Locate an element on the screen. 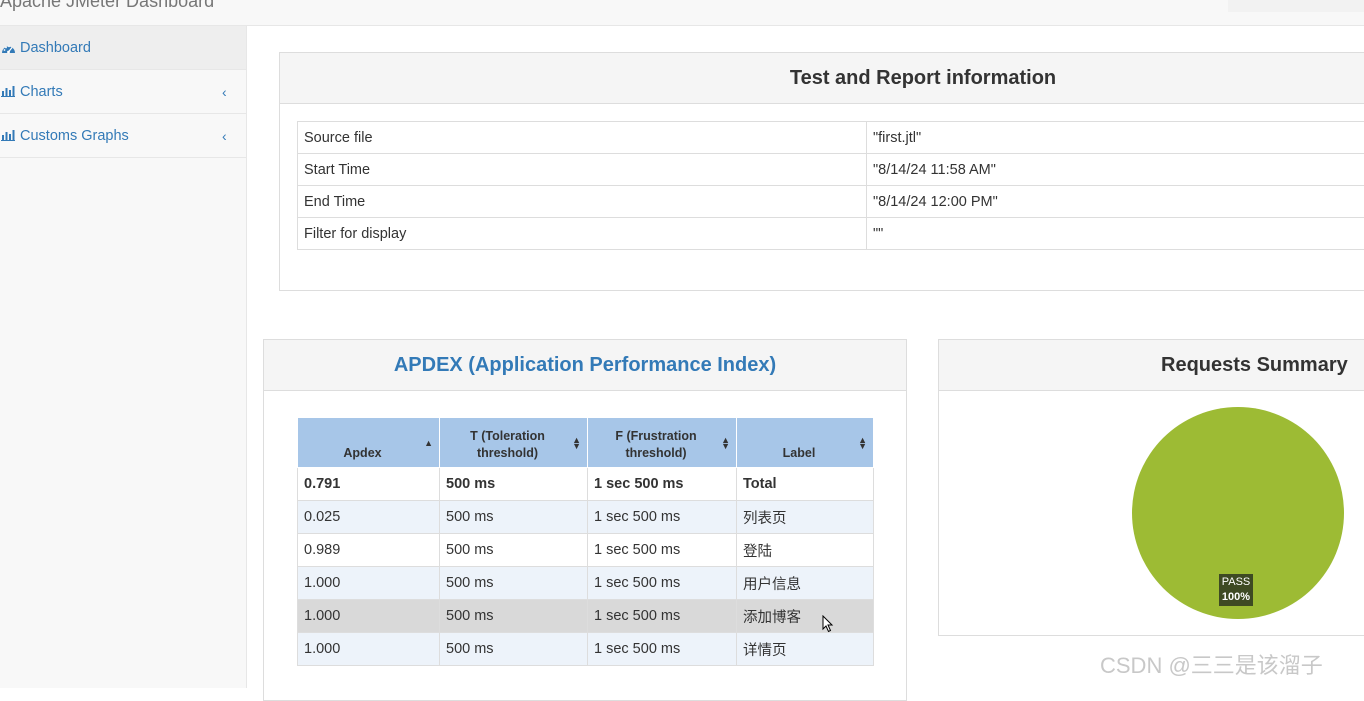 Image resolution: width=1364 pixels, height=701 pixels. label-value: 用户信息 is located at coordinates (805, 583).